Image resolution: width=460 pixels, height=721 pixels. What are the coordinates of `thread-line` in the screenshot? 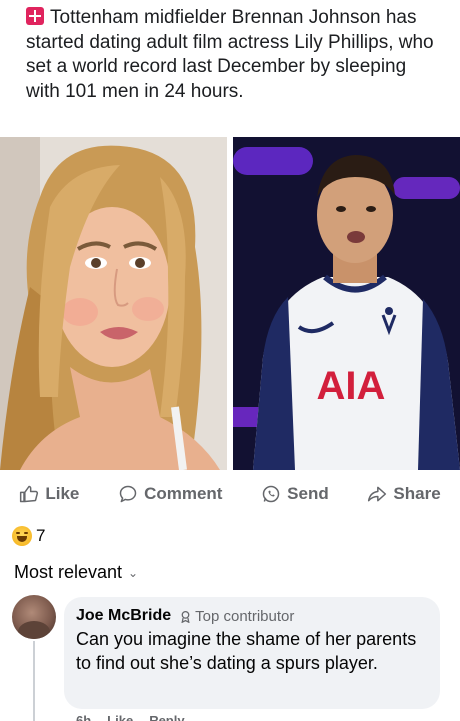 It's located at (34, 681).